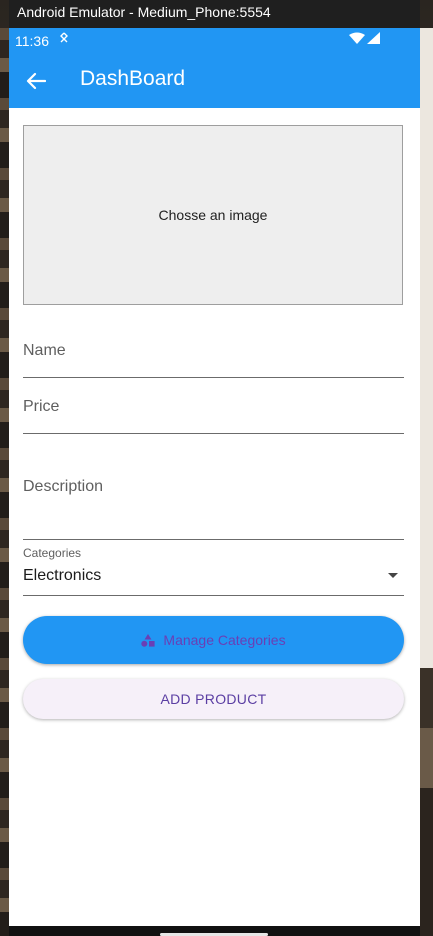  Describe the element at coordinates (44, 350) in the screenshot. I see `name-field-label: Name` at that location.